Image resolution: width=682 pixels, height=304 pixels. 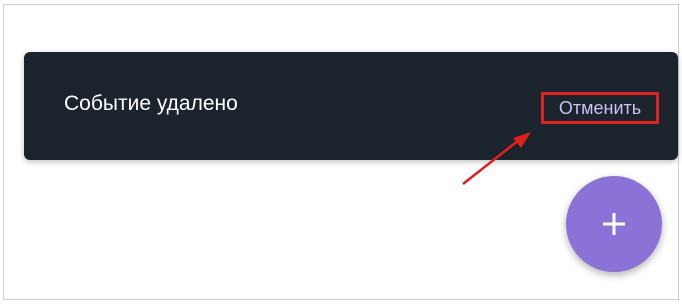 I want to click on plus-icon, so click(x=614, y=224).